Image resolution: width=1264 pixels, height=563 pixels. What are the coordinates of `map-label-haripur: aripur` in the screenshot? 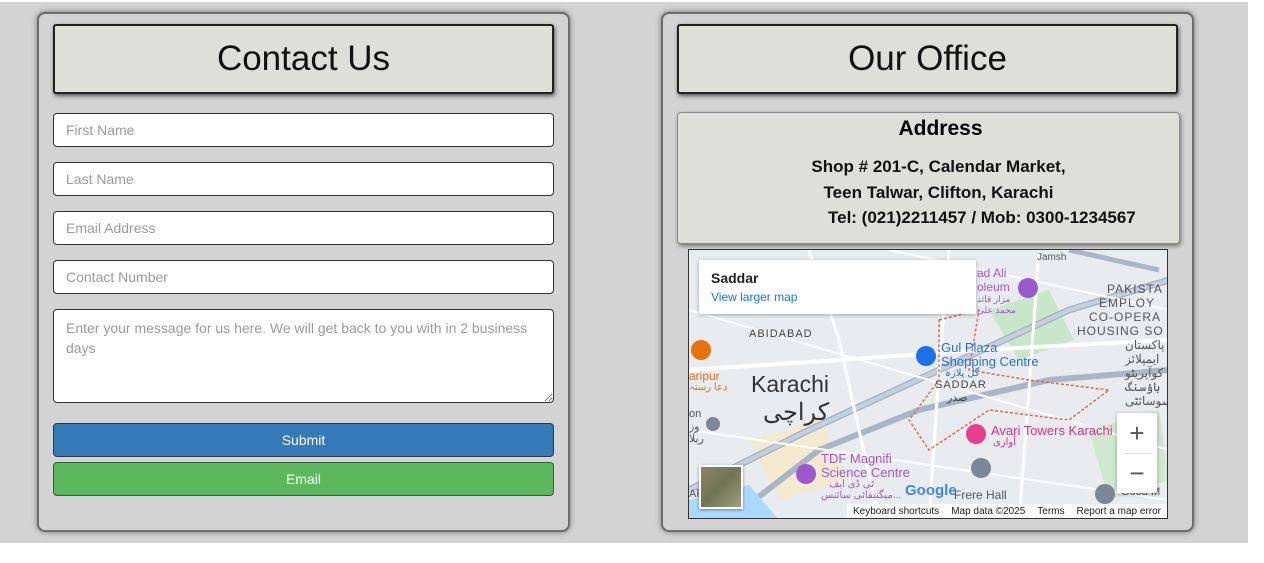 It's located at (704, 376).